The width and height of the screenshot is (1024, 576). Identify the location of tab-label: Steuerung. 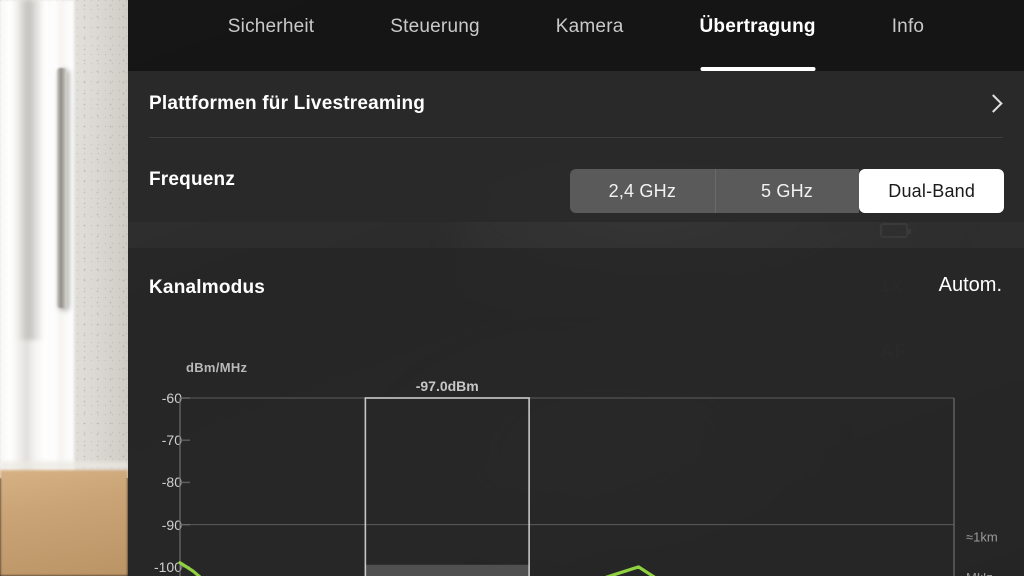
(435, 26).